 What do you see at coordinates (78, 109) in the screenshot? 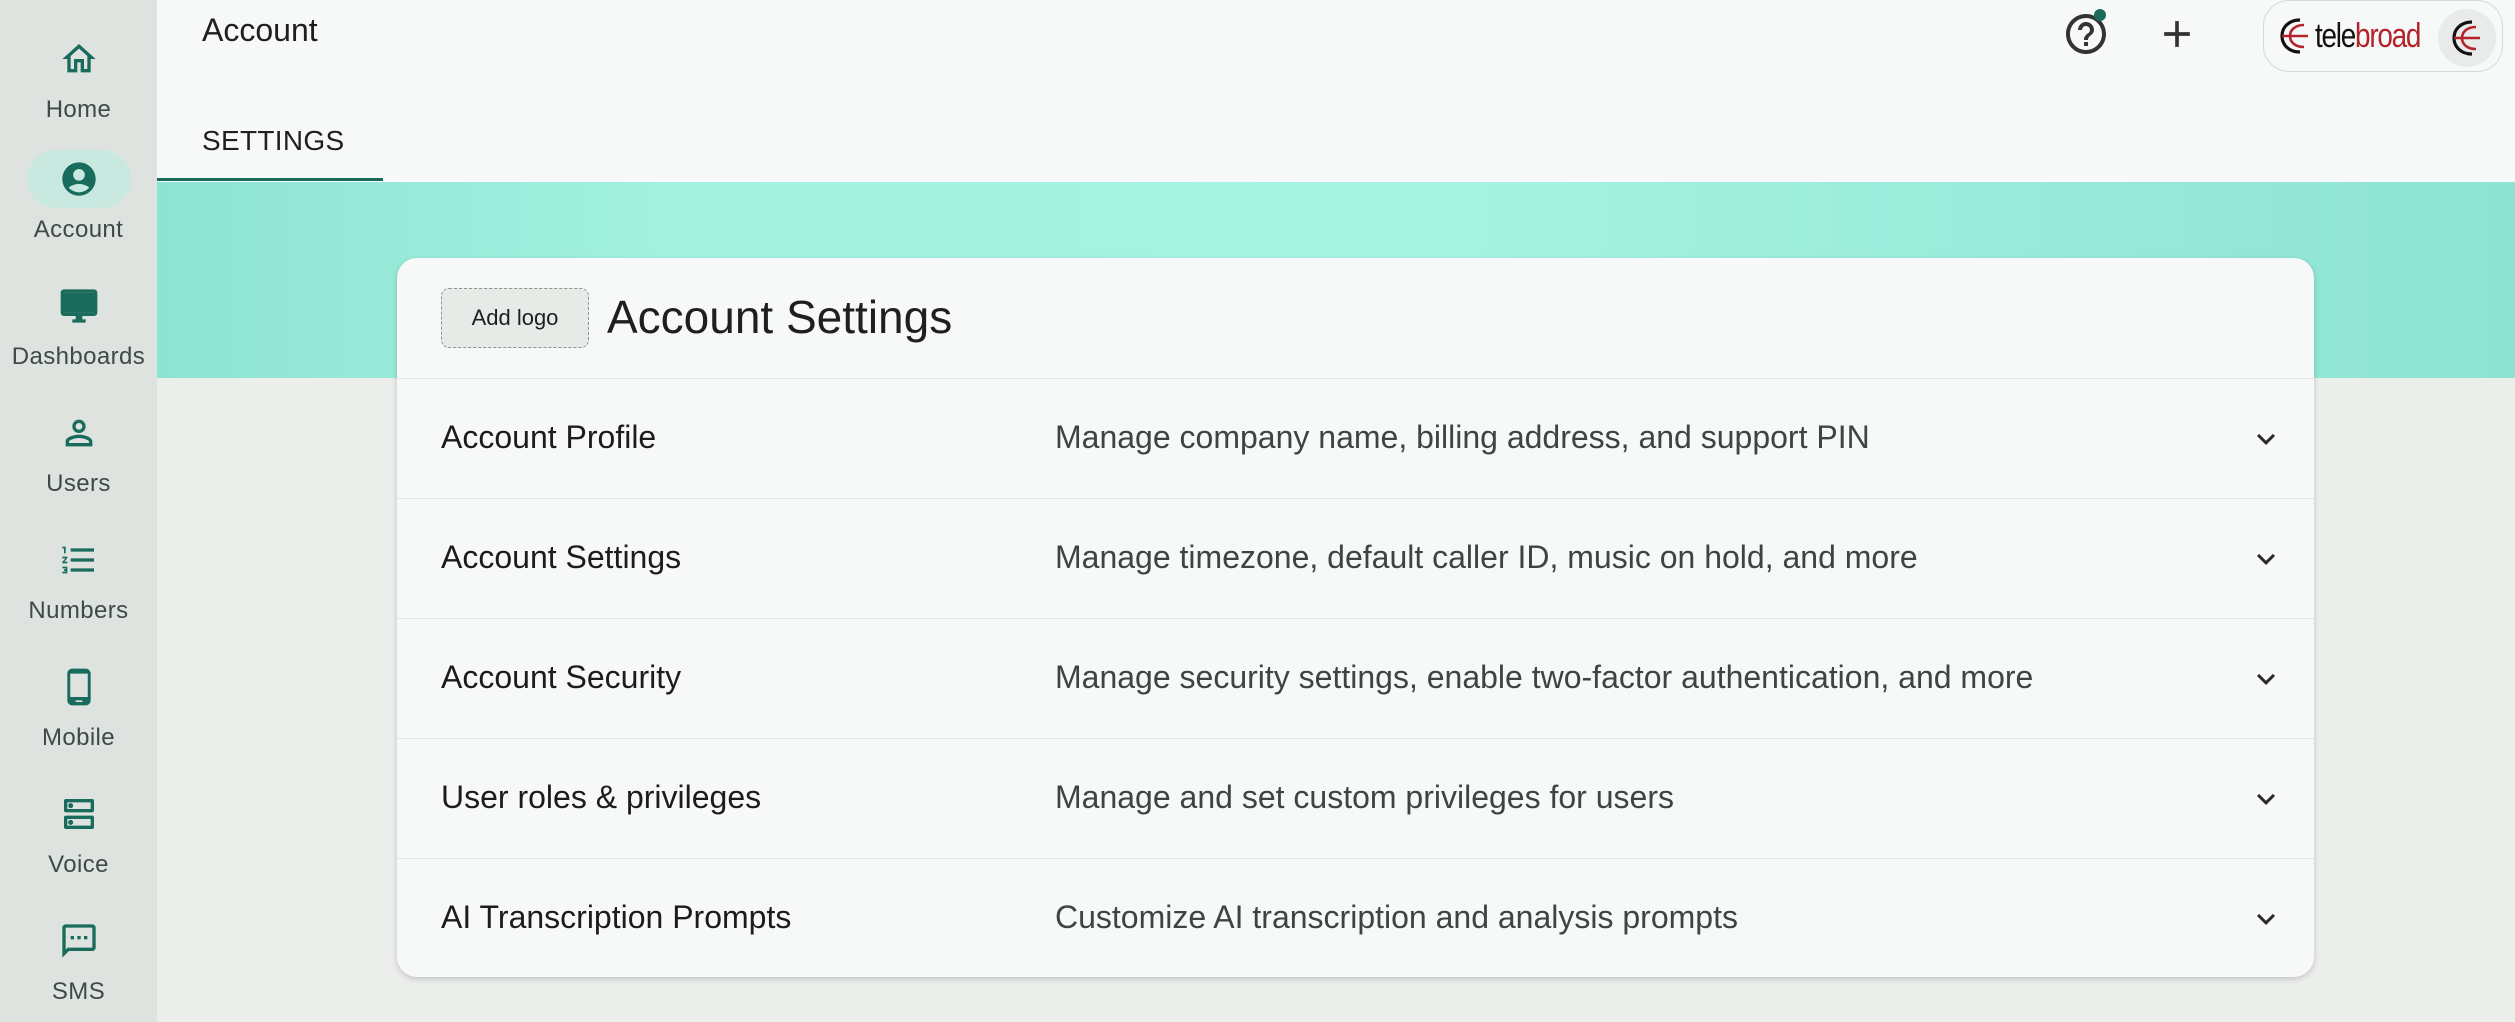
I see `sidebar-item-label: Home` at bounding box center [78, 109].